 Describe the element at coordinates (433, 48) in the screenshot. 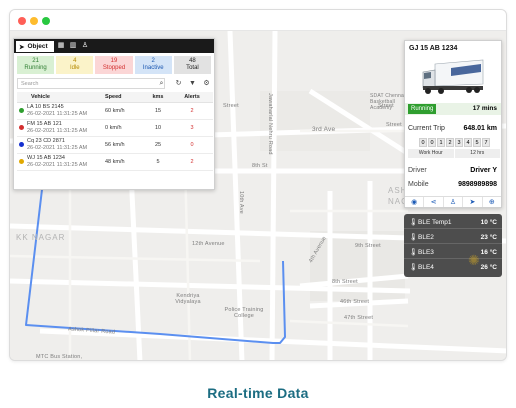

I see `vehicle-plate: GJ 15 AB 1234` at that location.